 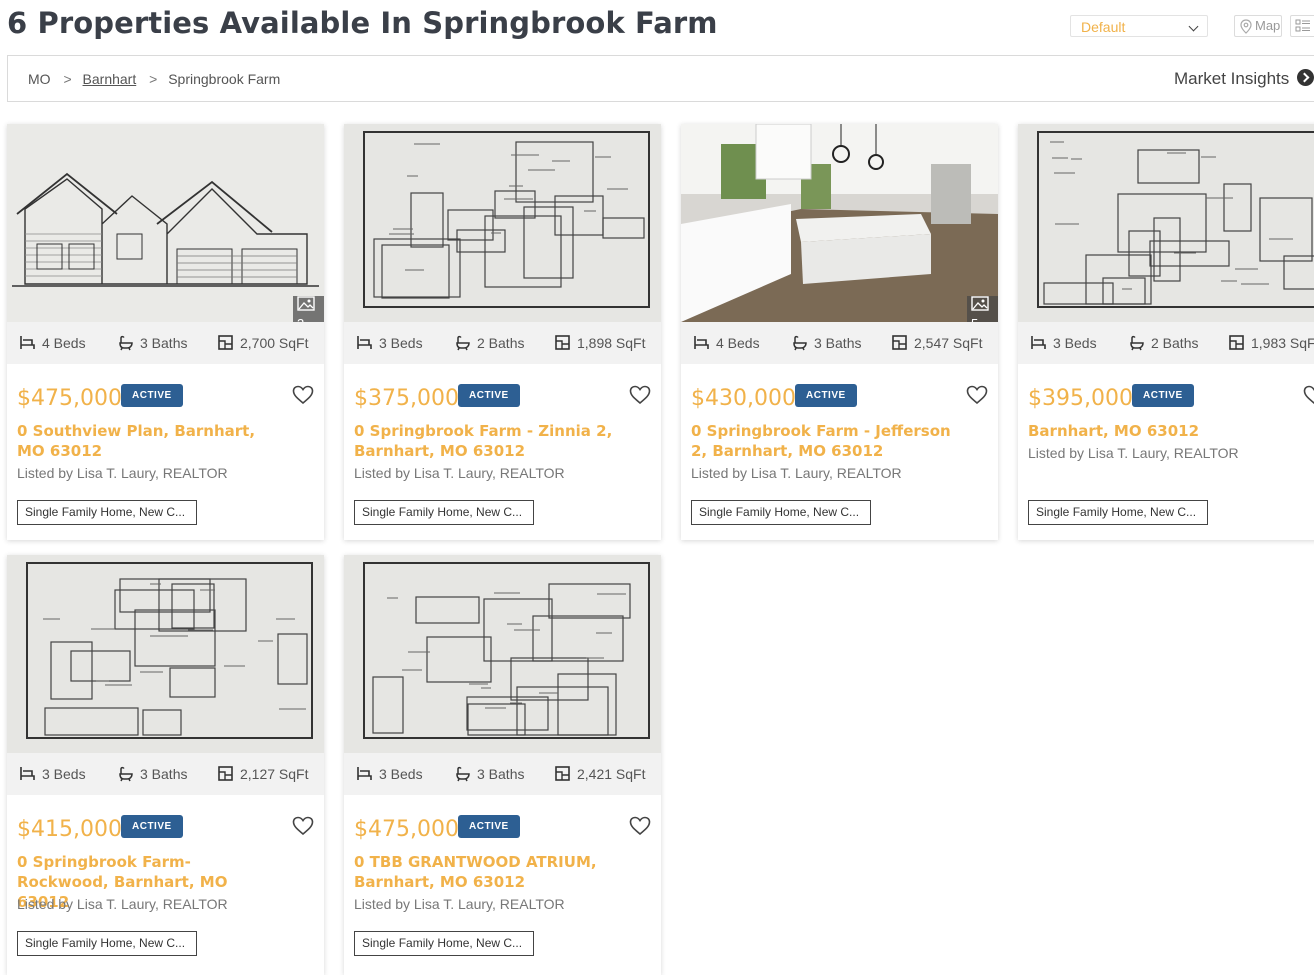 I want to click on baths-stat: 2 Baths, so click(x=489, y=342).